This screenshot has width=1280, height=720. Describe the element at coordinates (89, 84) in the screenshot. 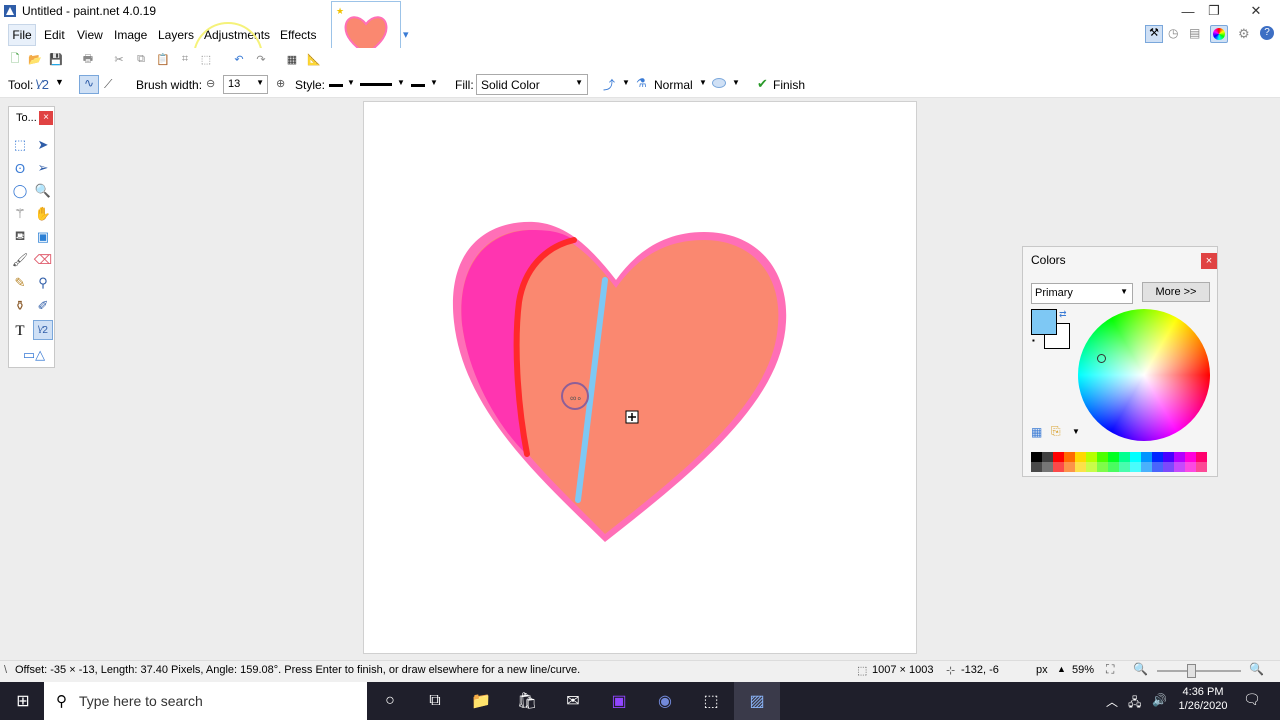

I see `spline-mode-icon: ∿` at that location.